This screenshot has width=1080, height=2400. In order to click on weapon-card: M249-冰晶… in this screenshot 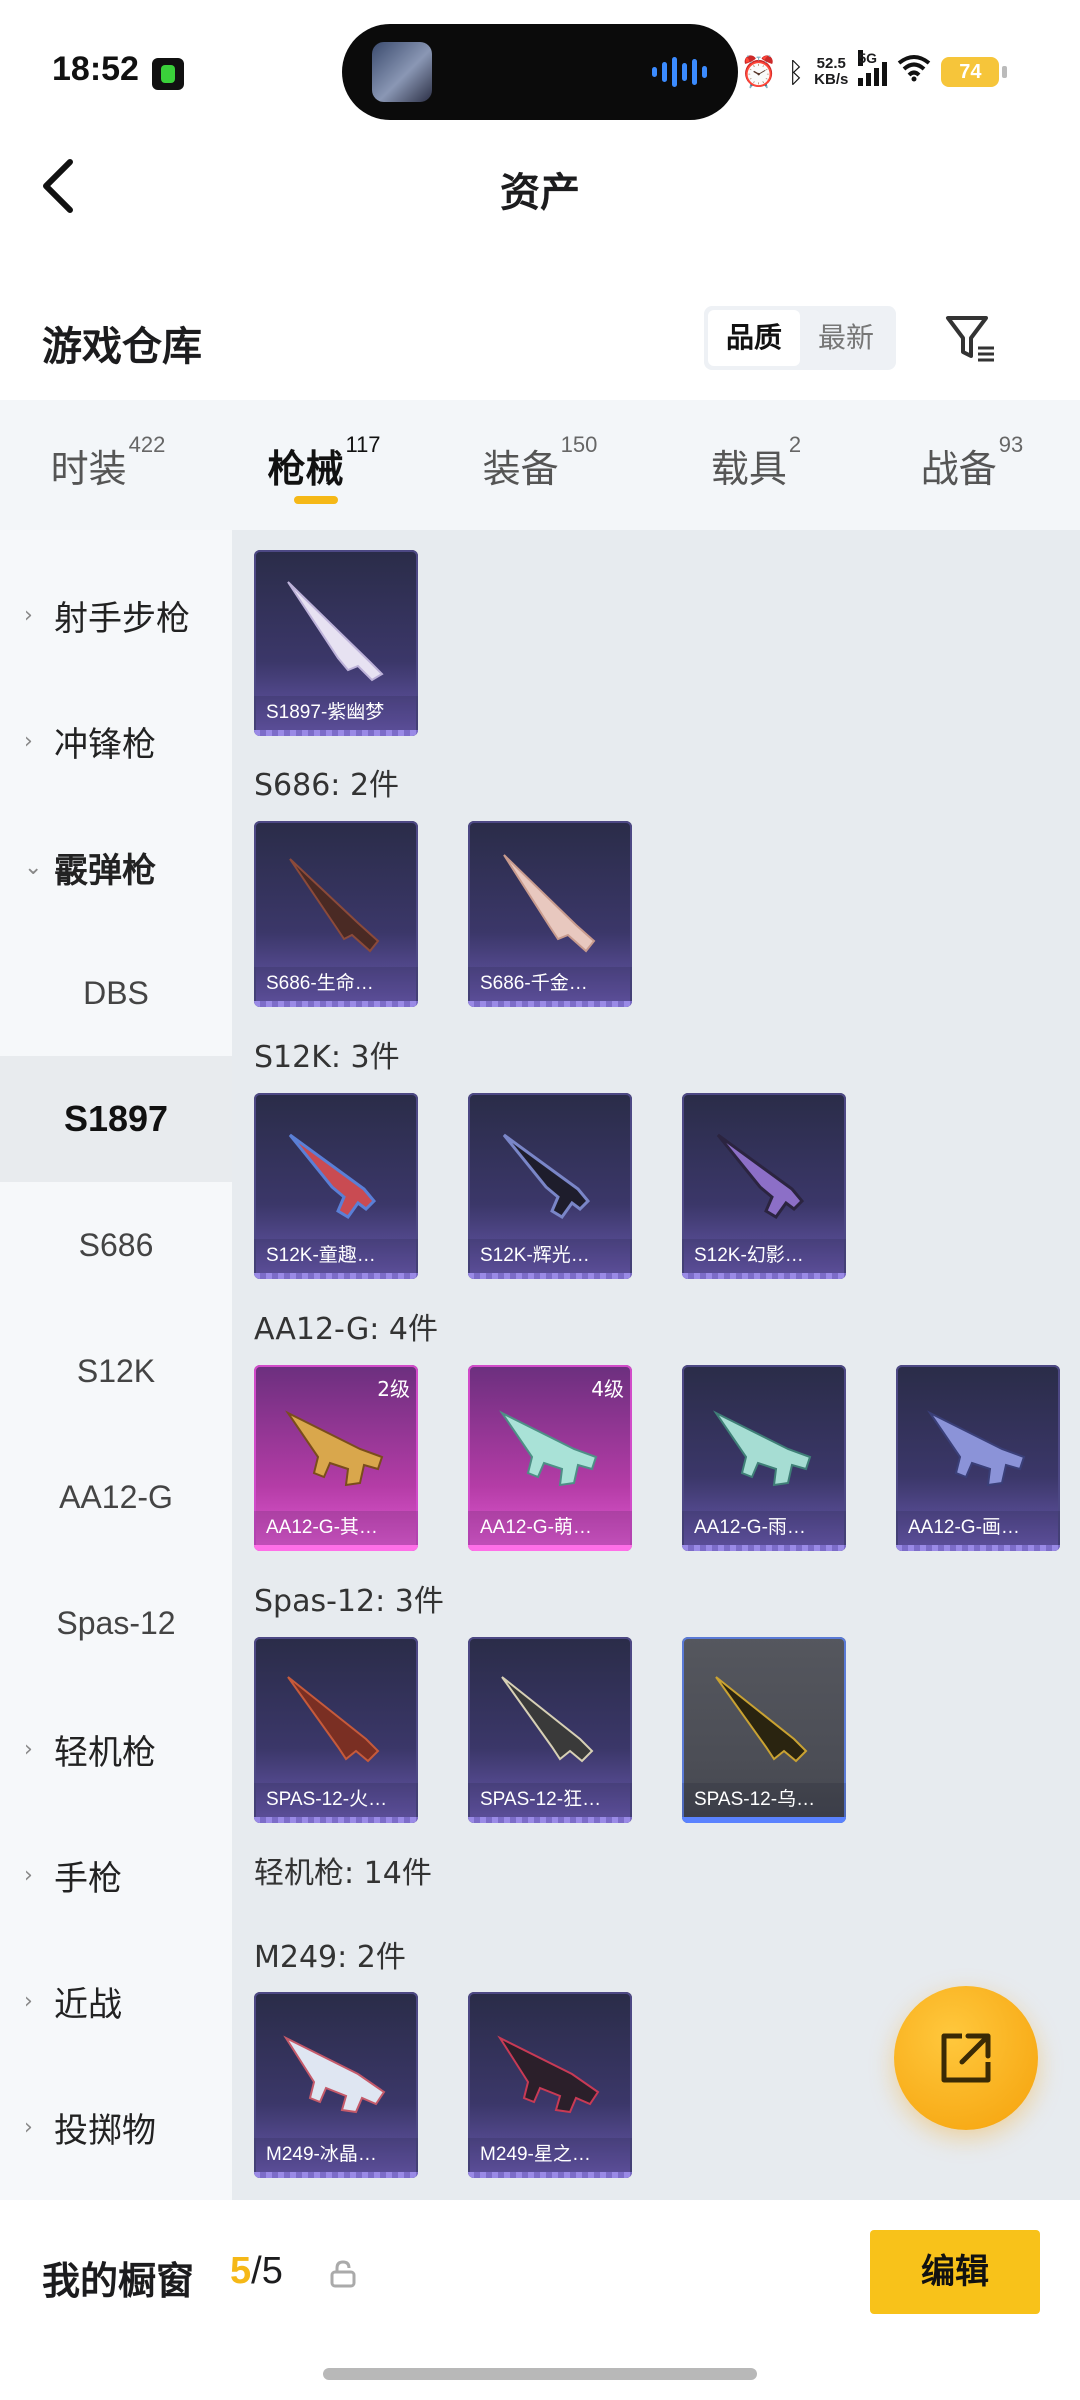, I will do `click(336, 2085)`.